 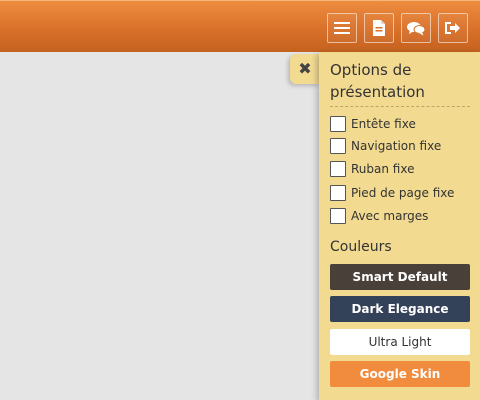 What do you see at coordinates (396, 146) in the screenshot?
I see `option-label: Navigation fixe` at bounding box center [396, 146].